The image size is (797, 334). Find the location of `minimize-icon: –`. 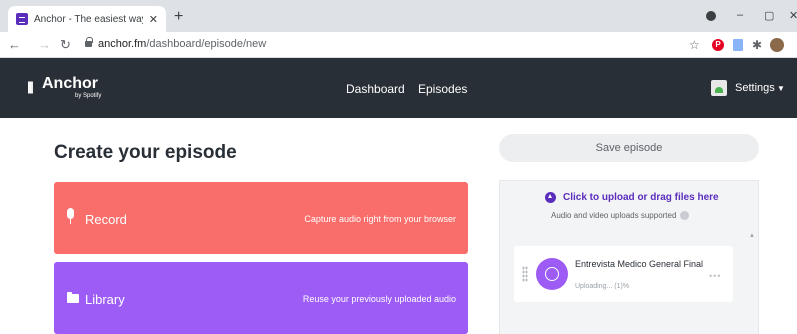

minimize-icon: – is located at coordinates (740, 15).